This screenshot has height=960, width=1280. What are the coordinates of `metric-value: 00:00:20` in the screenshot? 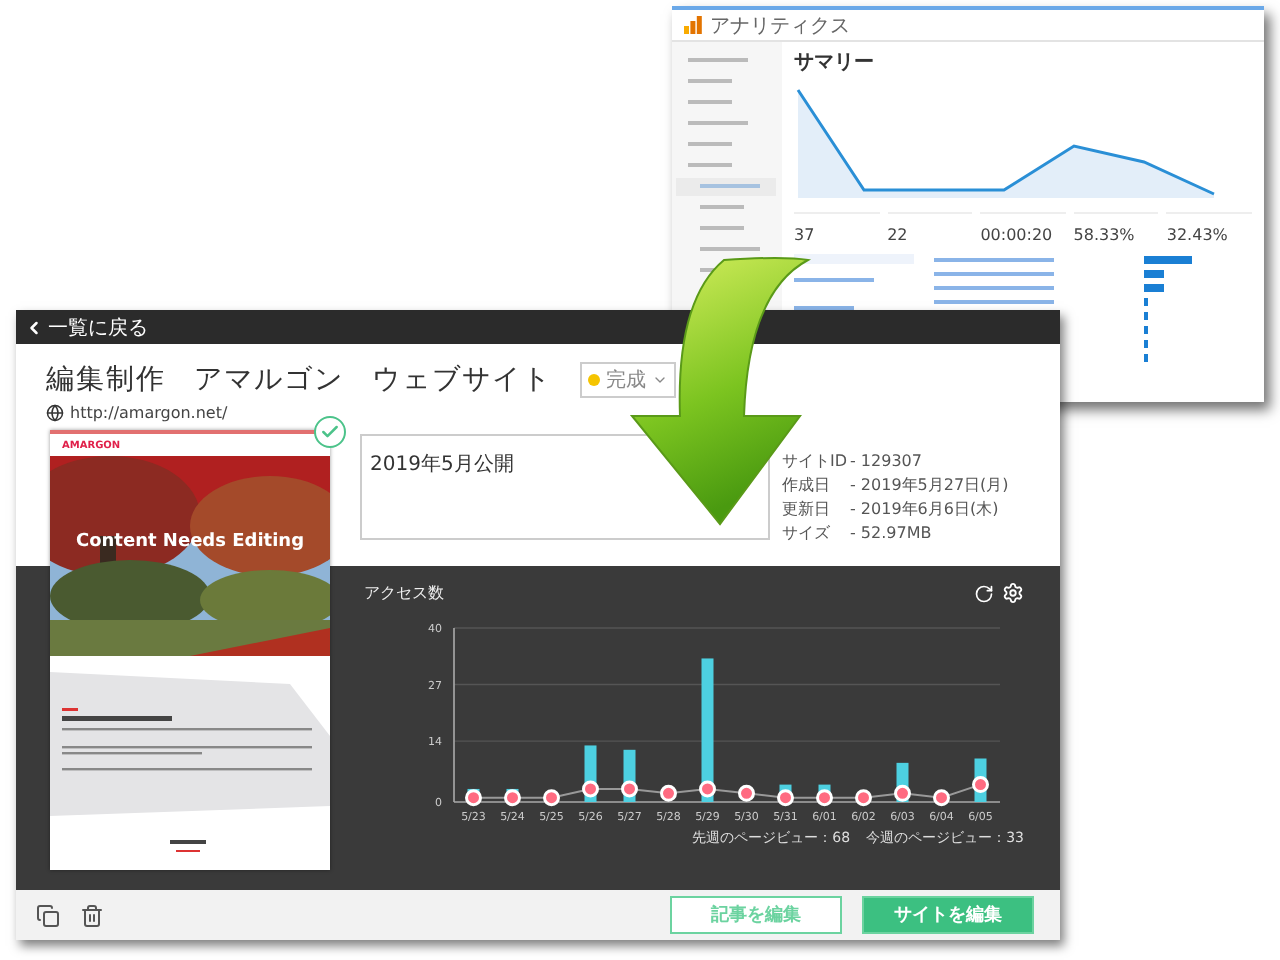 It's located at (1023, 228).